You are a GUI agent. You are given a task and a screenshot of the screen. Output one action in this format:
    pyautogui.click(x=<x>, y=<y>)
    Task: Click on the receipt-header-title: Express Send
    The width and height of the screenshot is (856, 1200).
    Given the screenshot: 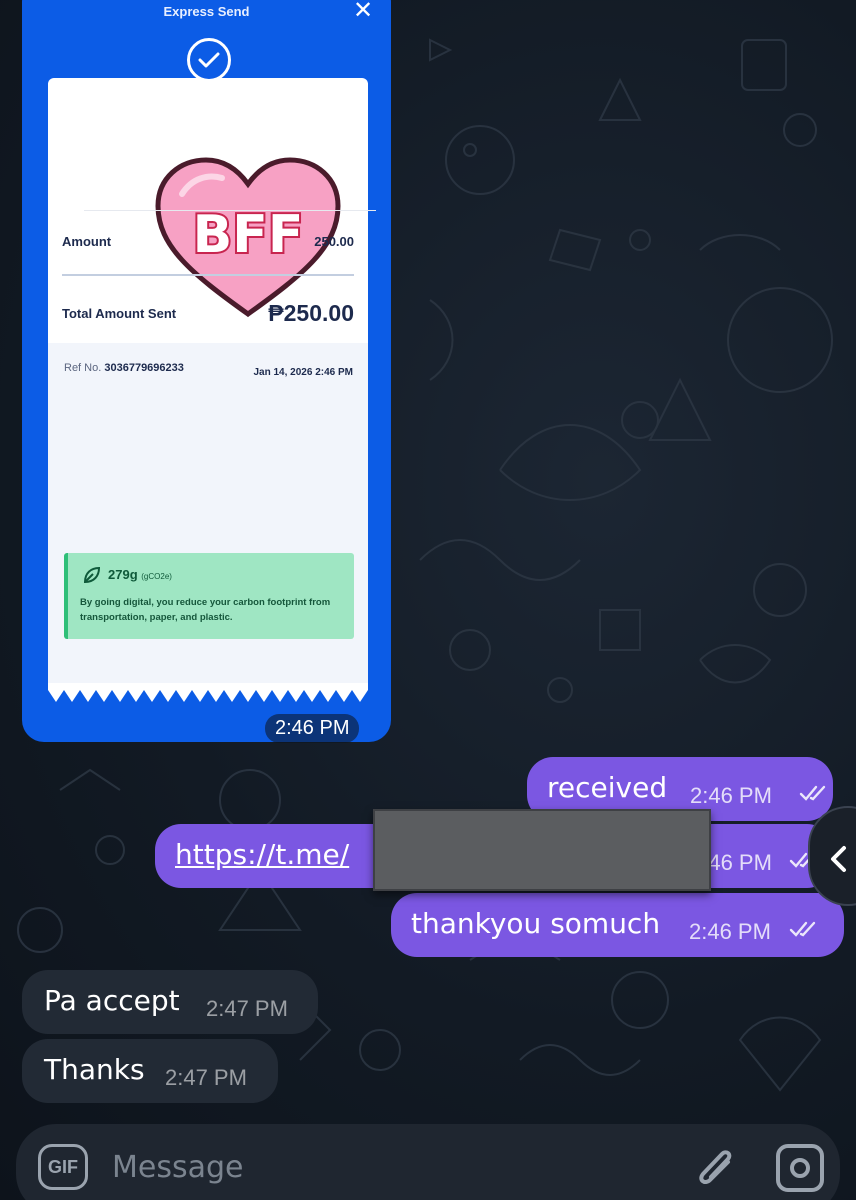 What is the action you would take?
    pyautogui.click(x=206, y=11)
    